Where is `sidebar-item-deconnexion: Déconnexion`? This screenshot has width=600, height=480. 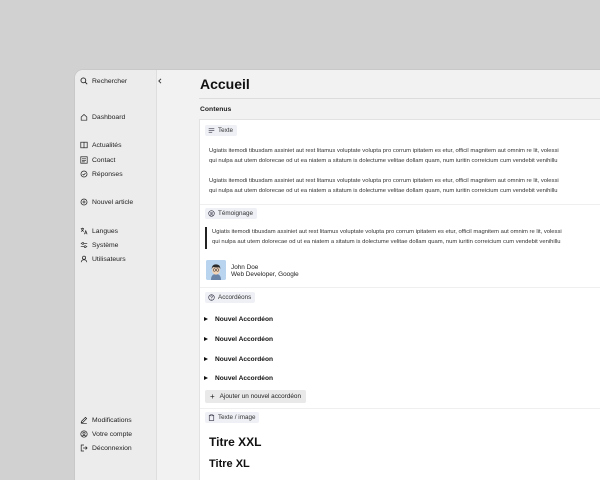
sidebar-item-deconnexion: Déconnexion is located at coordinates (106, 448).